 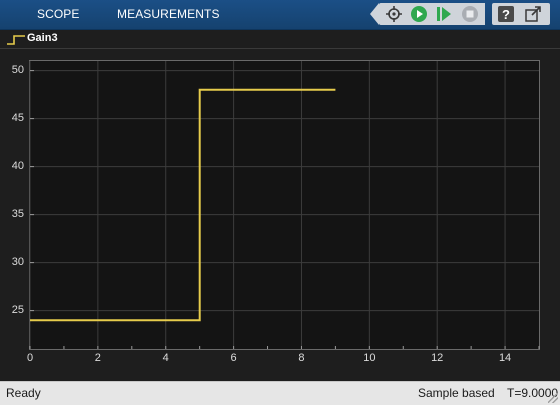 I want to click on x-tick-label: 4, so click(x=165, y=358).